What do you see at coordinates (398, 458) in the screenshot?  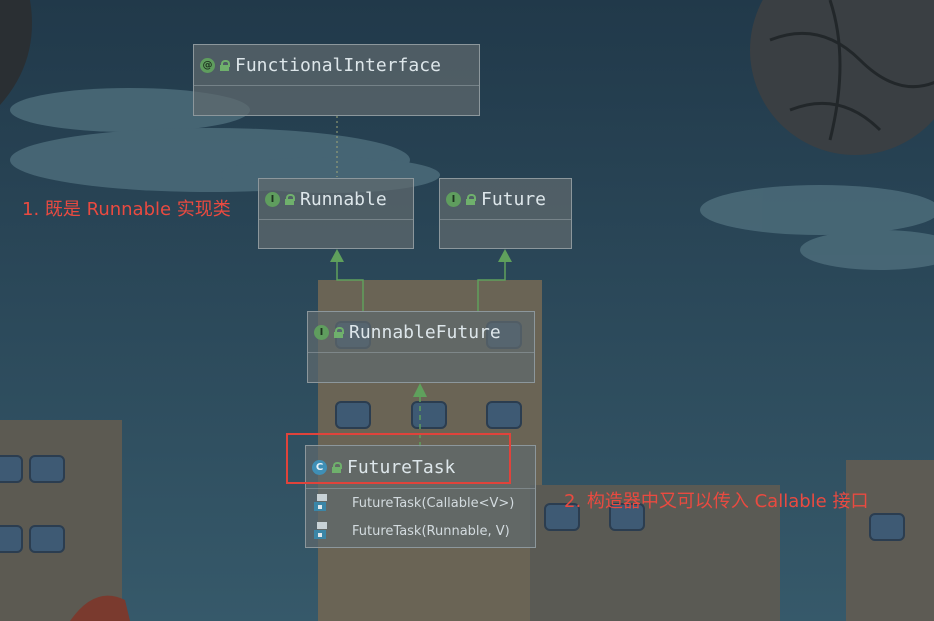 I see `highlight-box` at bounding box center [398, 458].